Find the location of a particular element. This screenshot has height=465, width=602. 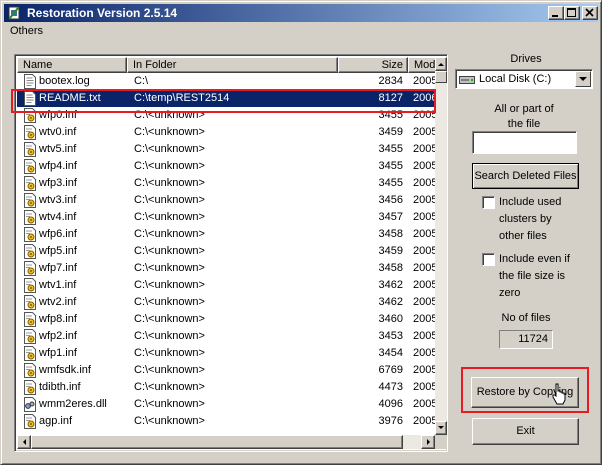

table-row: README.txt C:\temp\REST2514 8127 2006 is located at coordinates (226, 98).